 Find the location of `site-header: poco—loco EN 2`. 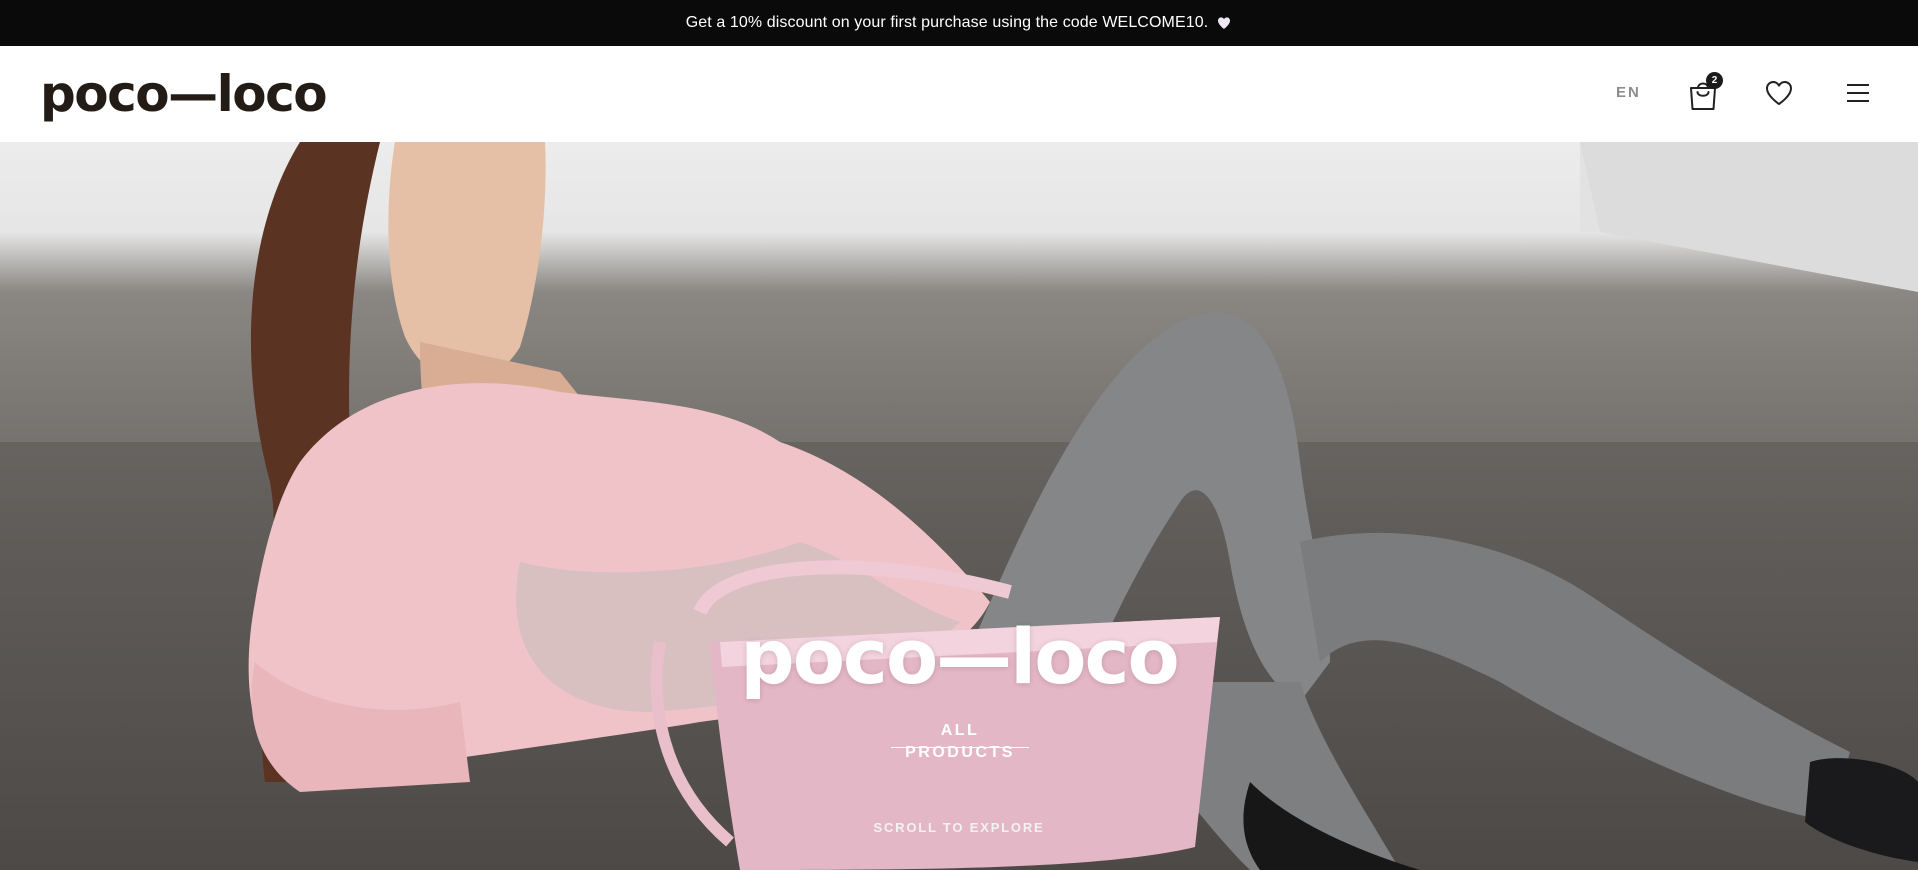

site-header: poco—loco EN 2 is located at coordinates (959, 94).